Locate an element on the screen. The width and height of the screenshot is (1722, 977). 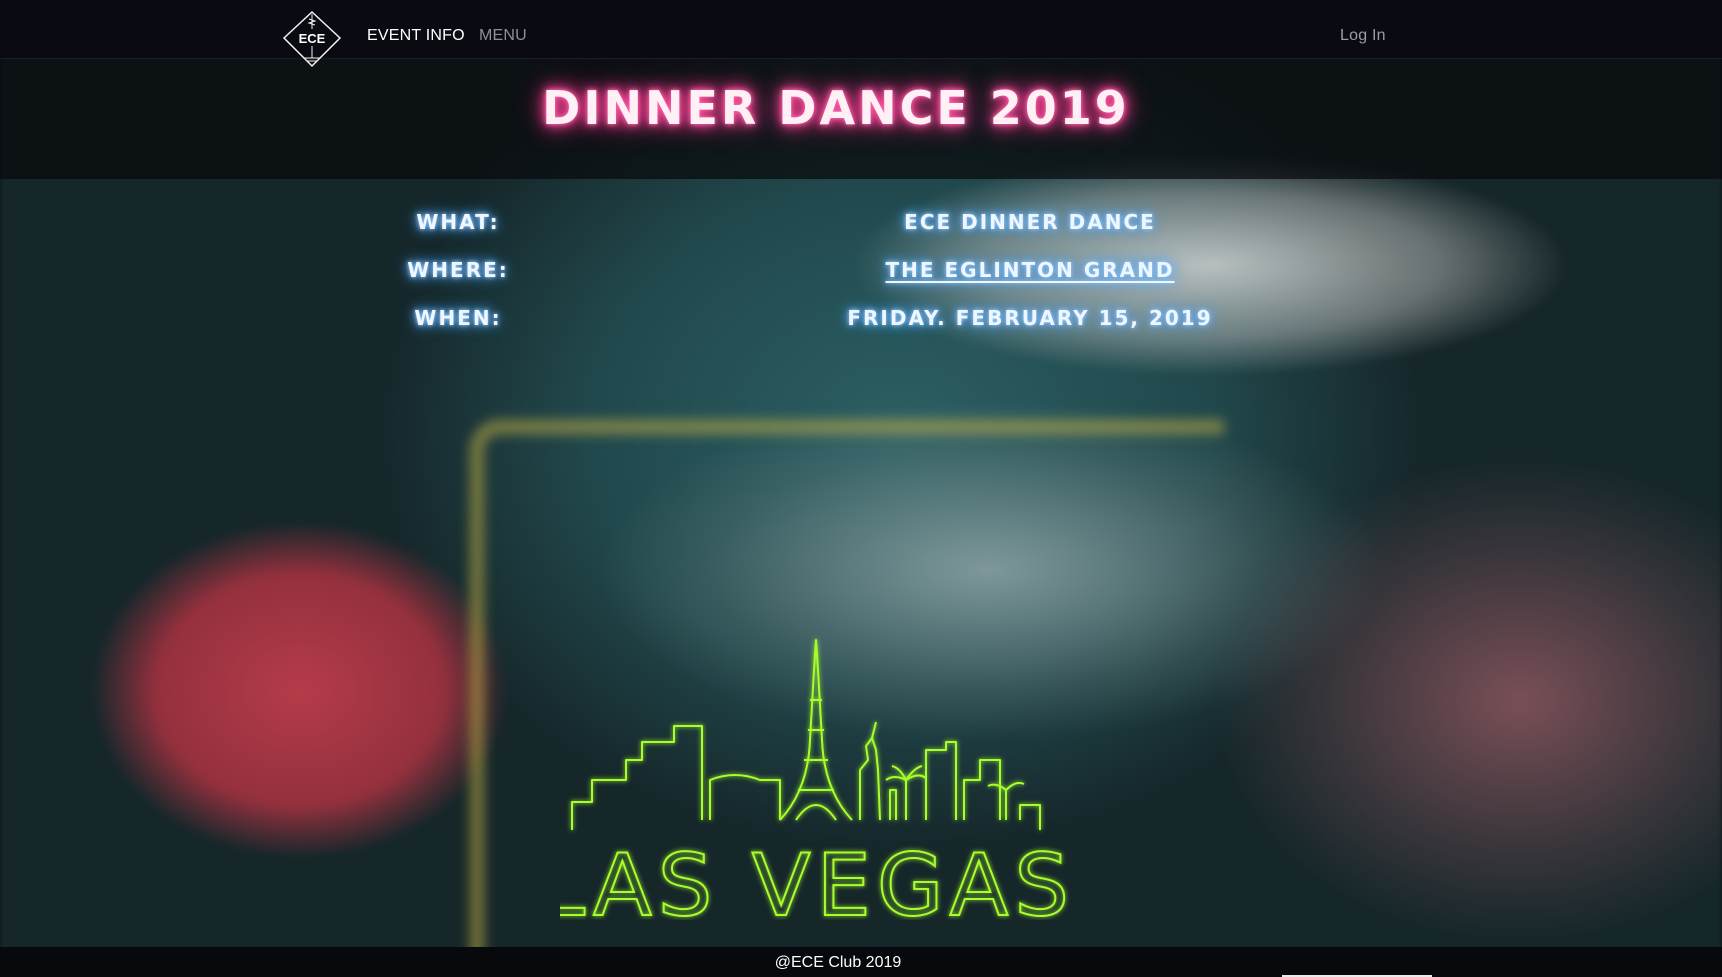
las-vegas-logo: LAS VEGAS is located at coordinates (828, 783).